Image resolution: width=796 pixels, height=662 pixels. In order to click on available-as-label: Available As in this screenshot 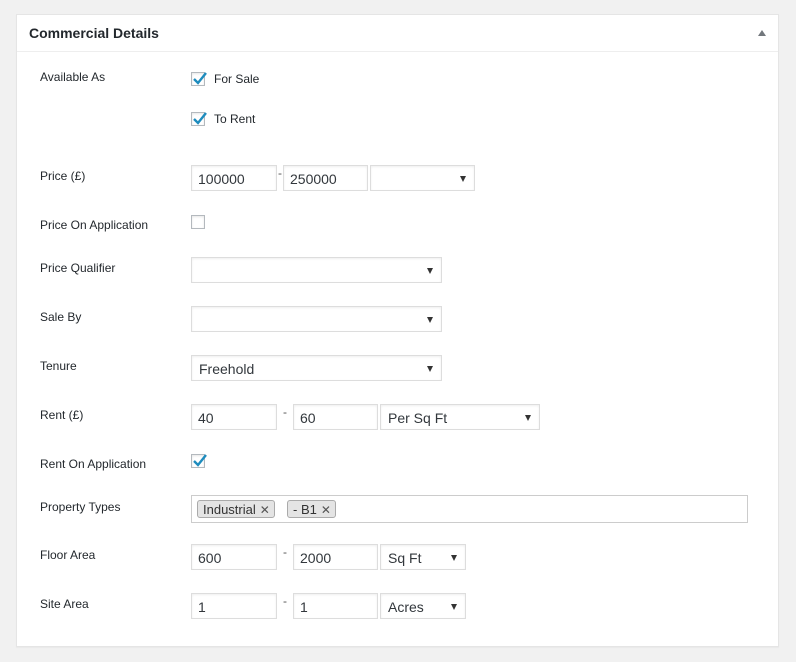, I will do `click(73, 77)`.